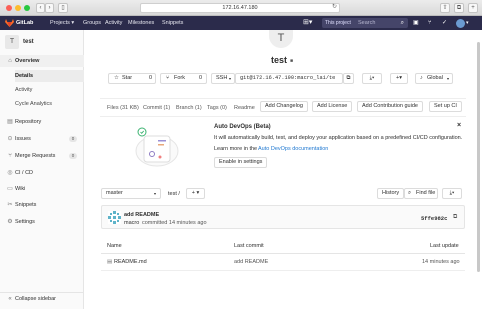 This screenshot has height=309, width=482. What do you see at coordinates (391, 193) in the screenshot?
I see `history-button: History` at bounding box center [391, 193].